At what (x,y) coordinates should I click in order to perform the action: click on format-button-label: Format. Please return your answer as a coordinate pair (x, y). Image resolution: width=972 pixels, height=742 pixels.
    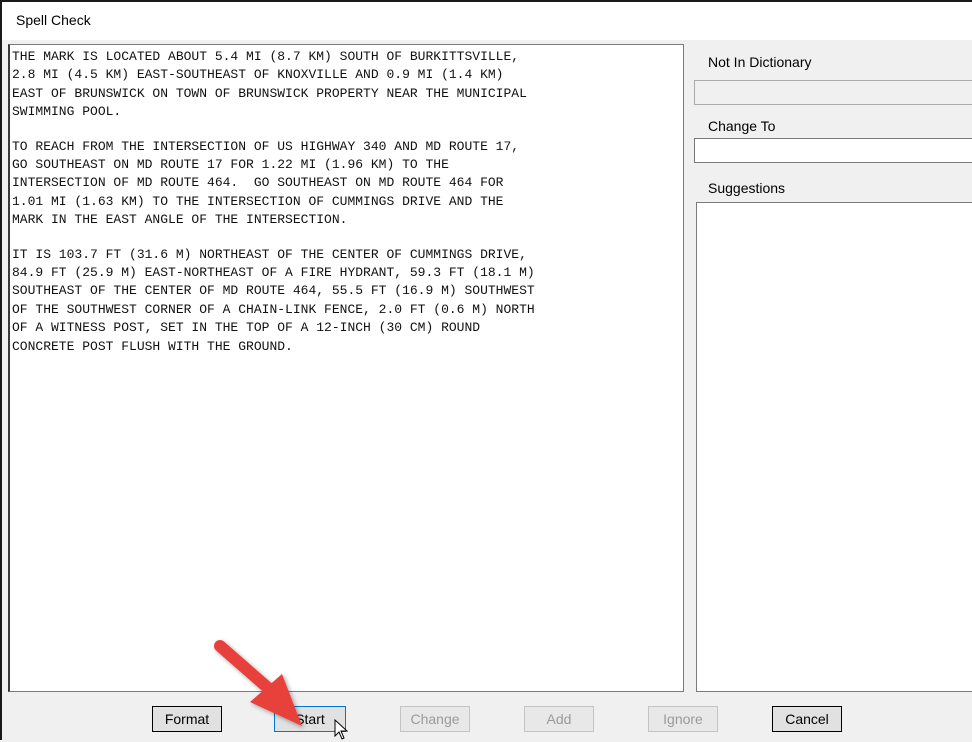
    Looking at the image, I should click on (187, 719).